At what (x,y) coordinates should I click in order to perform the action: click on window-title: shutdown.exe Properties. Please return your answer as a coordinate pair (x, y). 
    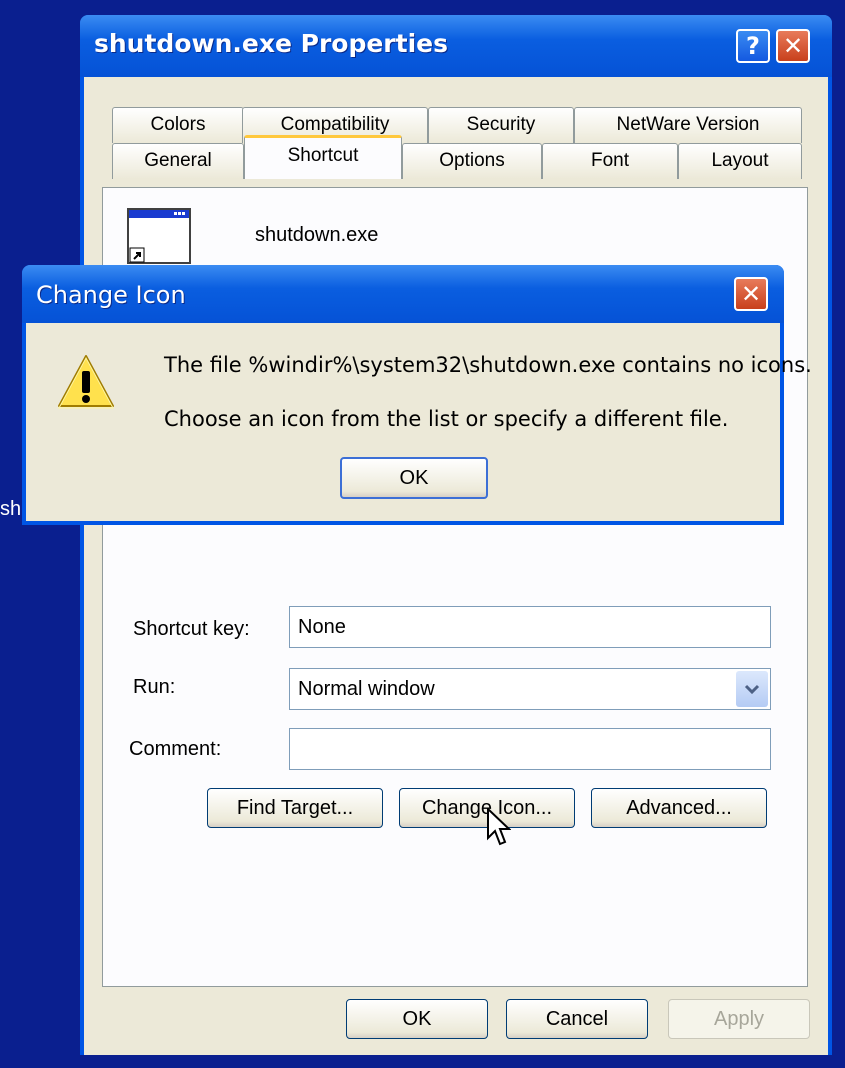
    Looking at the image, I should click on (271, 43).